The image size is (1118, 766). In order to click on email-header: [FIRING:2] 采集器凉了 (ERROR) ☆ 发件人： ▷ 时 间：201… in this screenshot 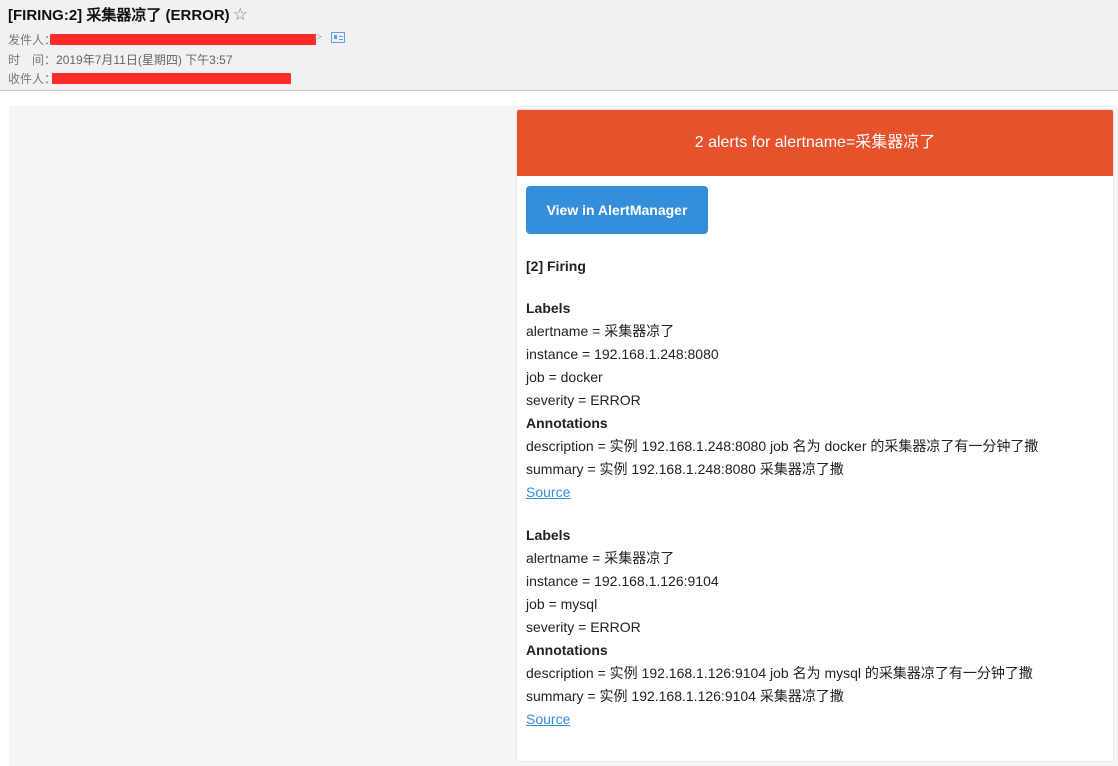, I will do `click(559, 45)`.